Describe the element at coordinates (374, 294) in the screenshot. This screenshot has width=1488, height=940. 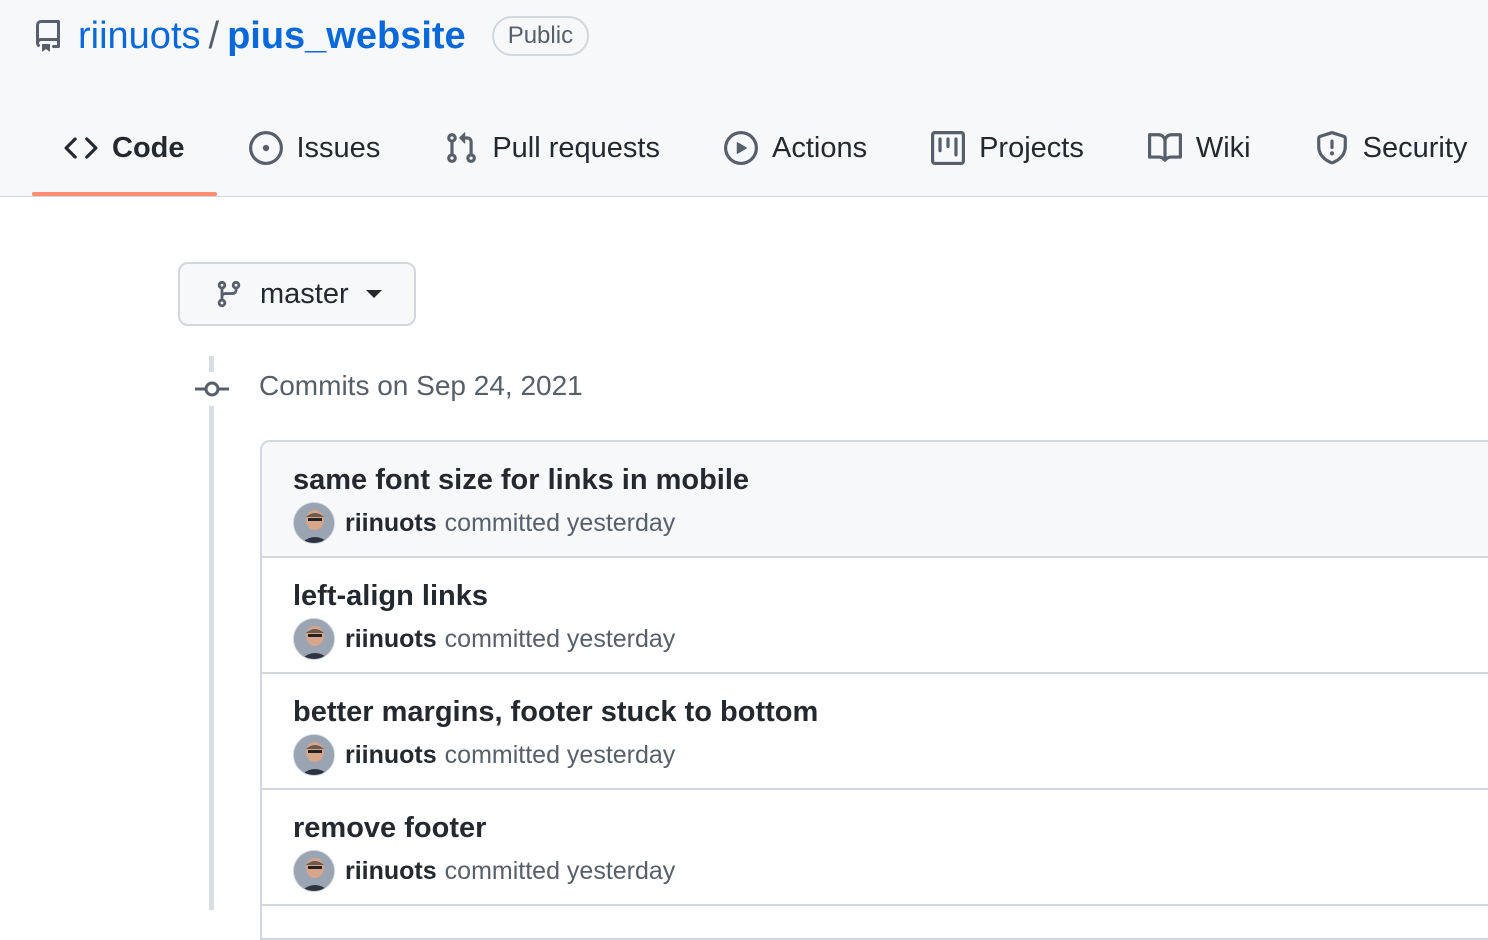
I see `triangle-down-icon` at that location.